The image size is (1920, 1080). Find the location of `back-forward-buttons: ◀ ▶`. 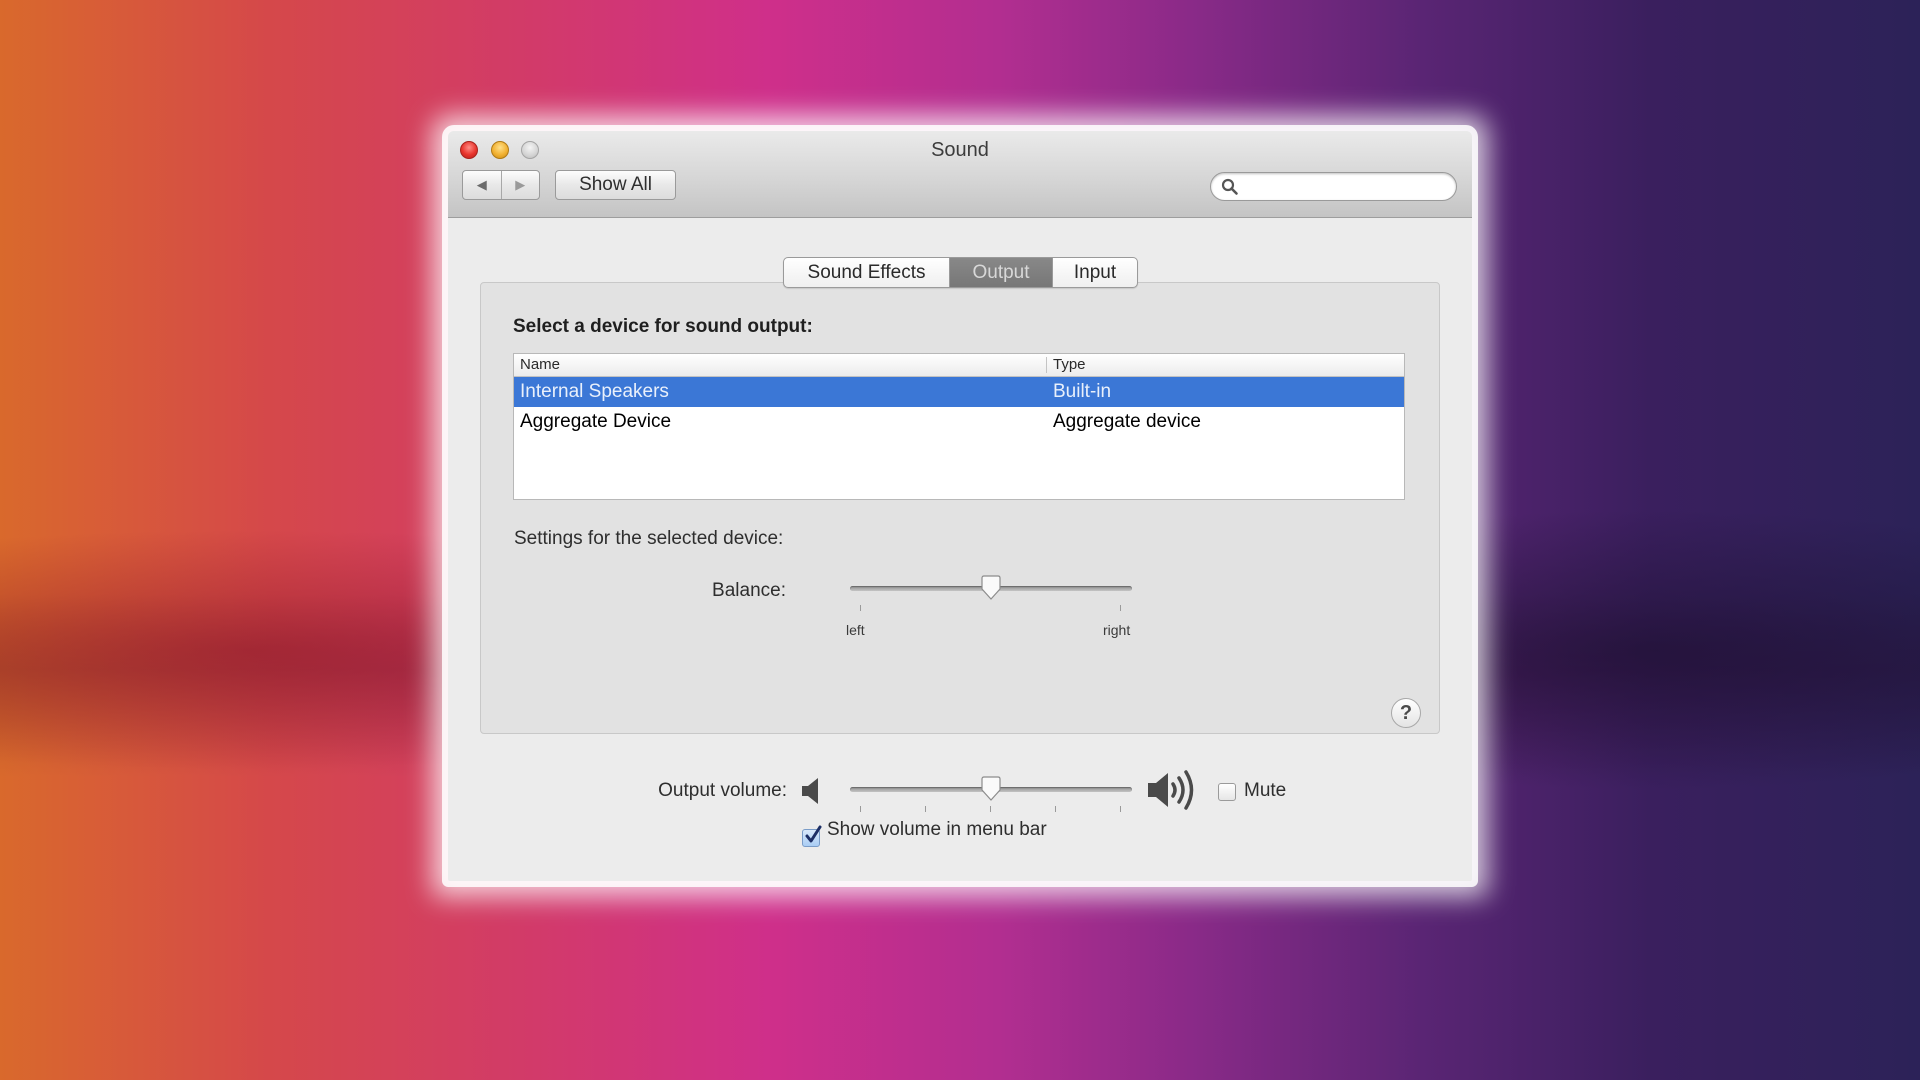

back-forward-buttons: ◀ ▶ is located at coordinates (501, 185).